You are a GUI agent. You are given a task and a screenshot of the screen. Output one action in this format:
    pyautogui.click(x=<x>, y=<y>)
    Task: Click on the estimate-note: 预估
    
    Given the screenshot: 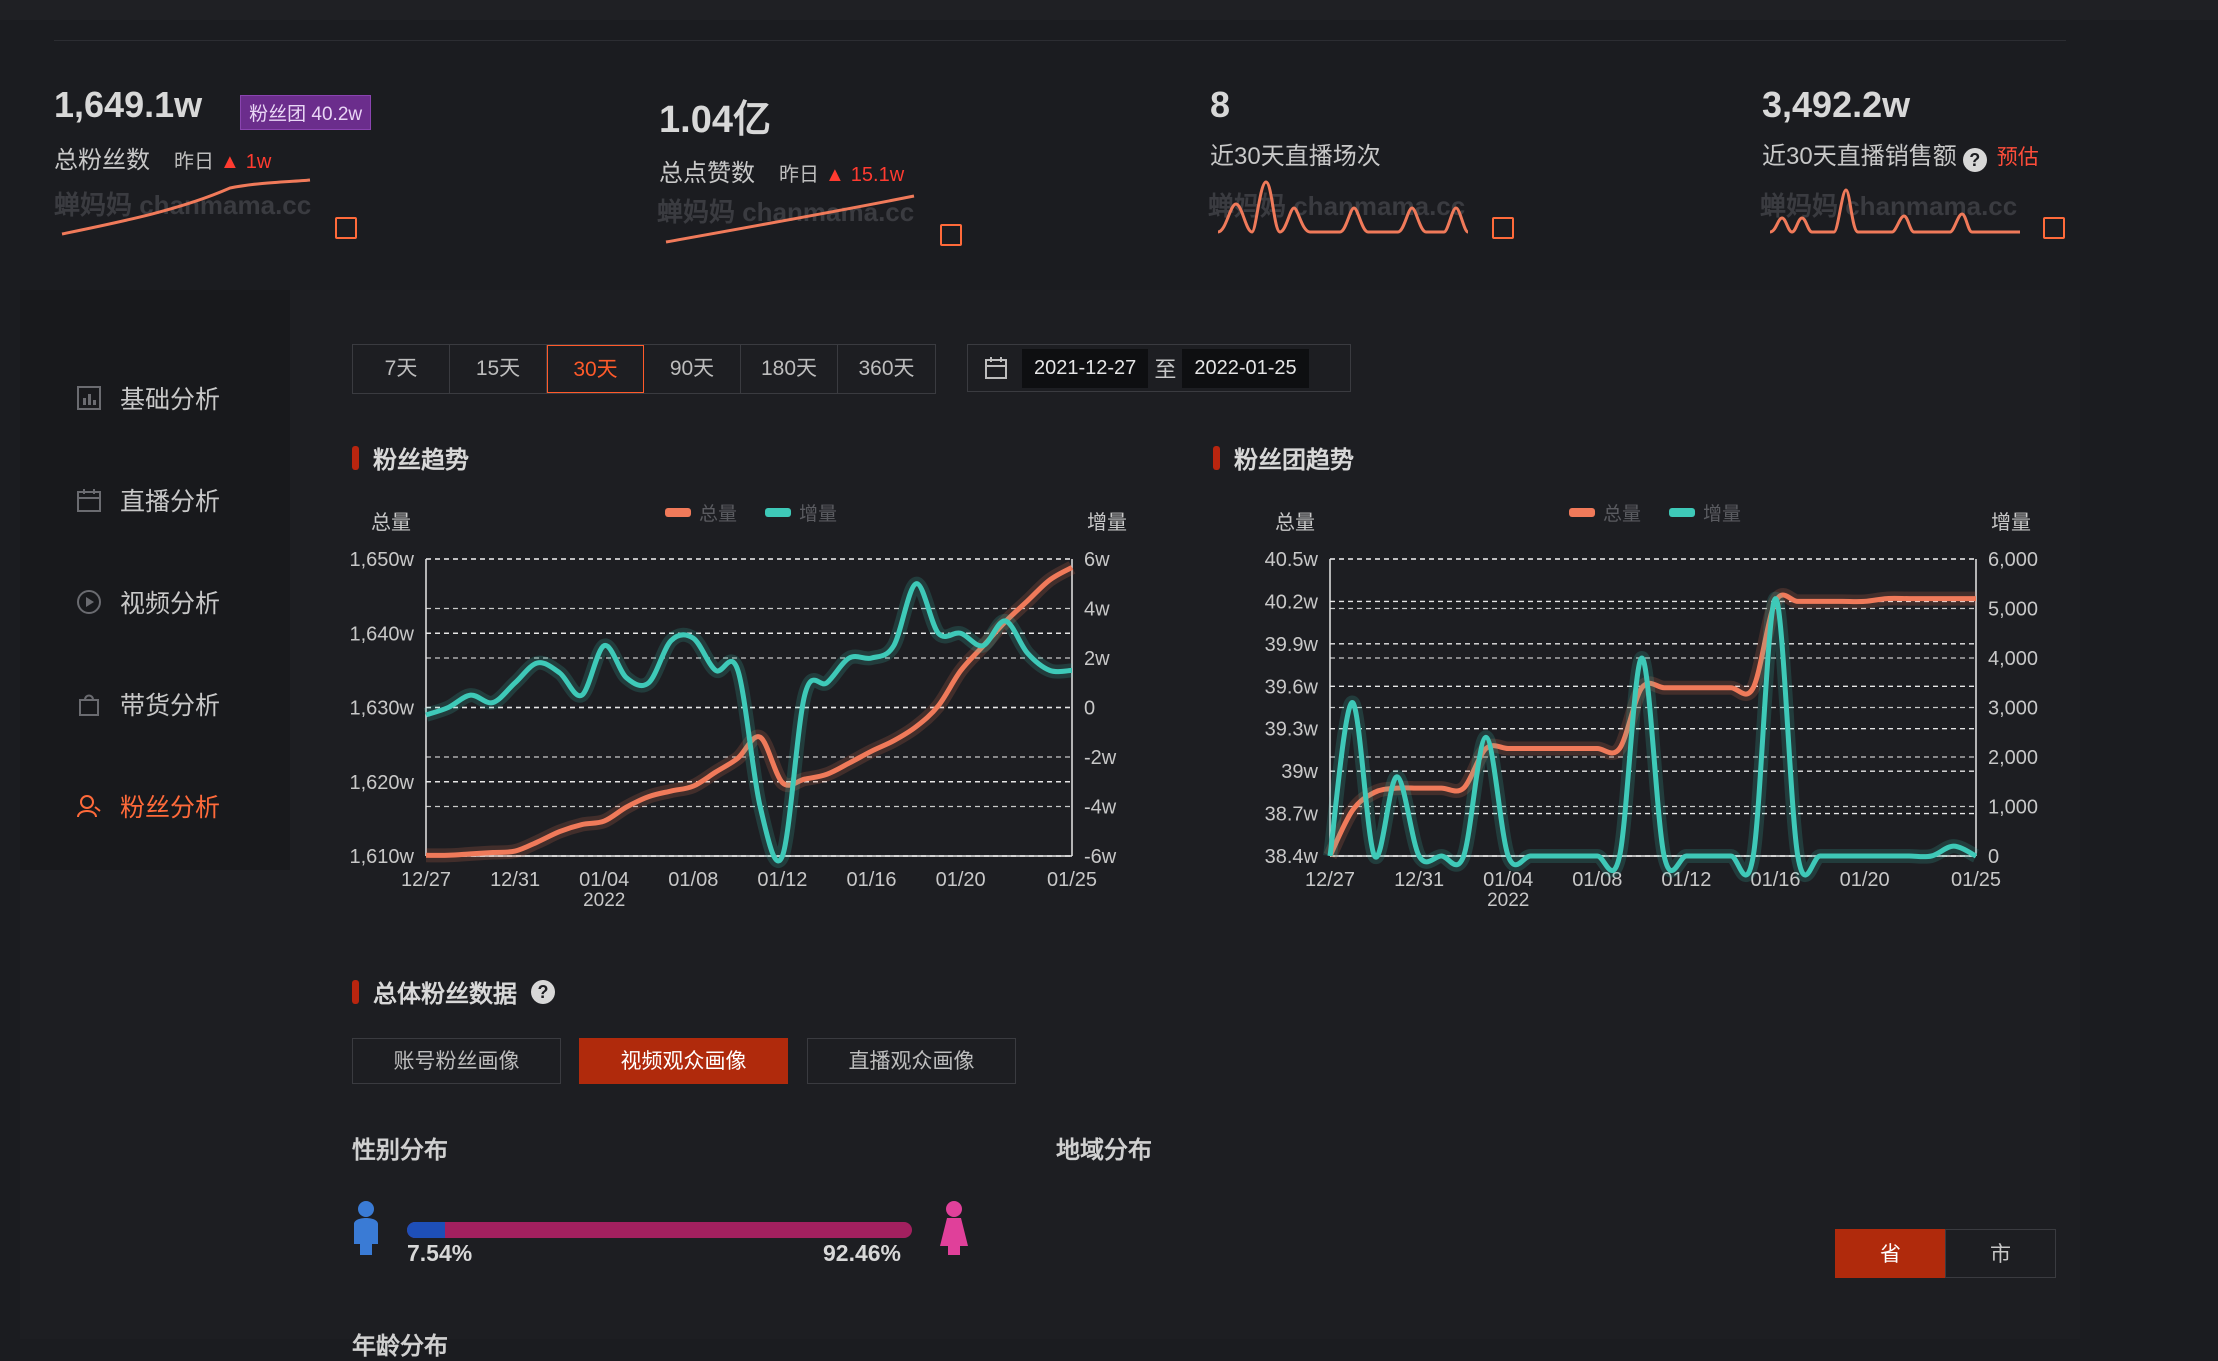 What is the action you would take?
    pyautogui.click(x=2017, y=157)
    